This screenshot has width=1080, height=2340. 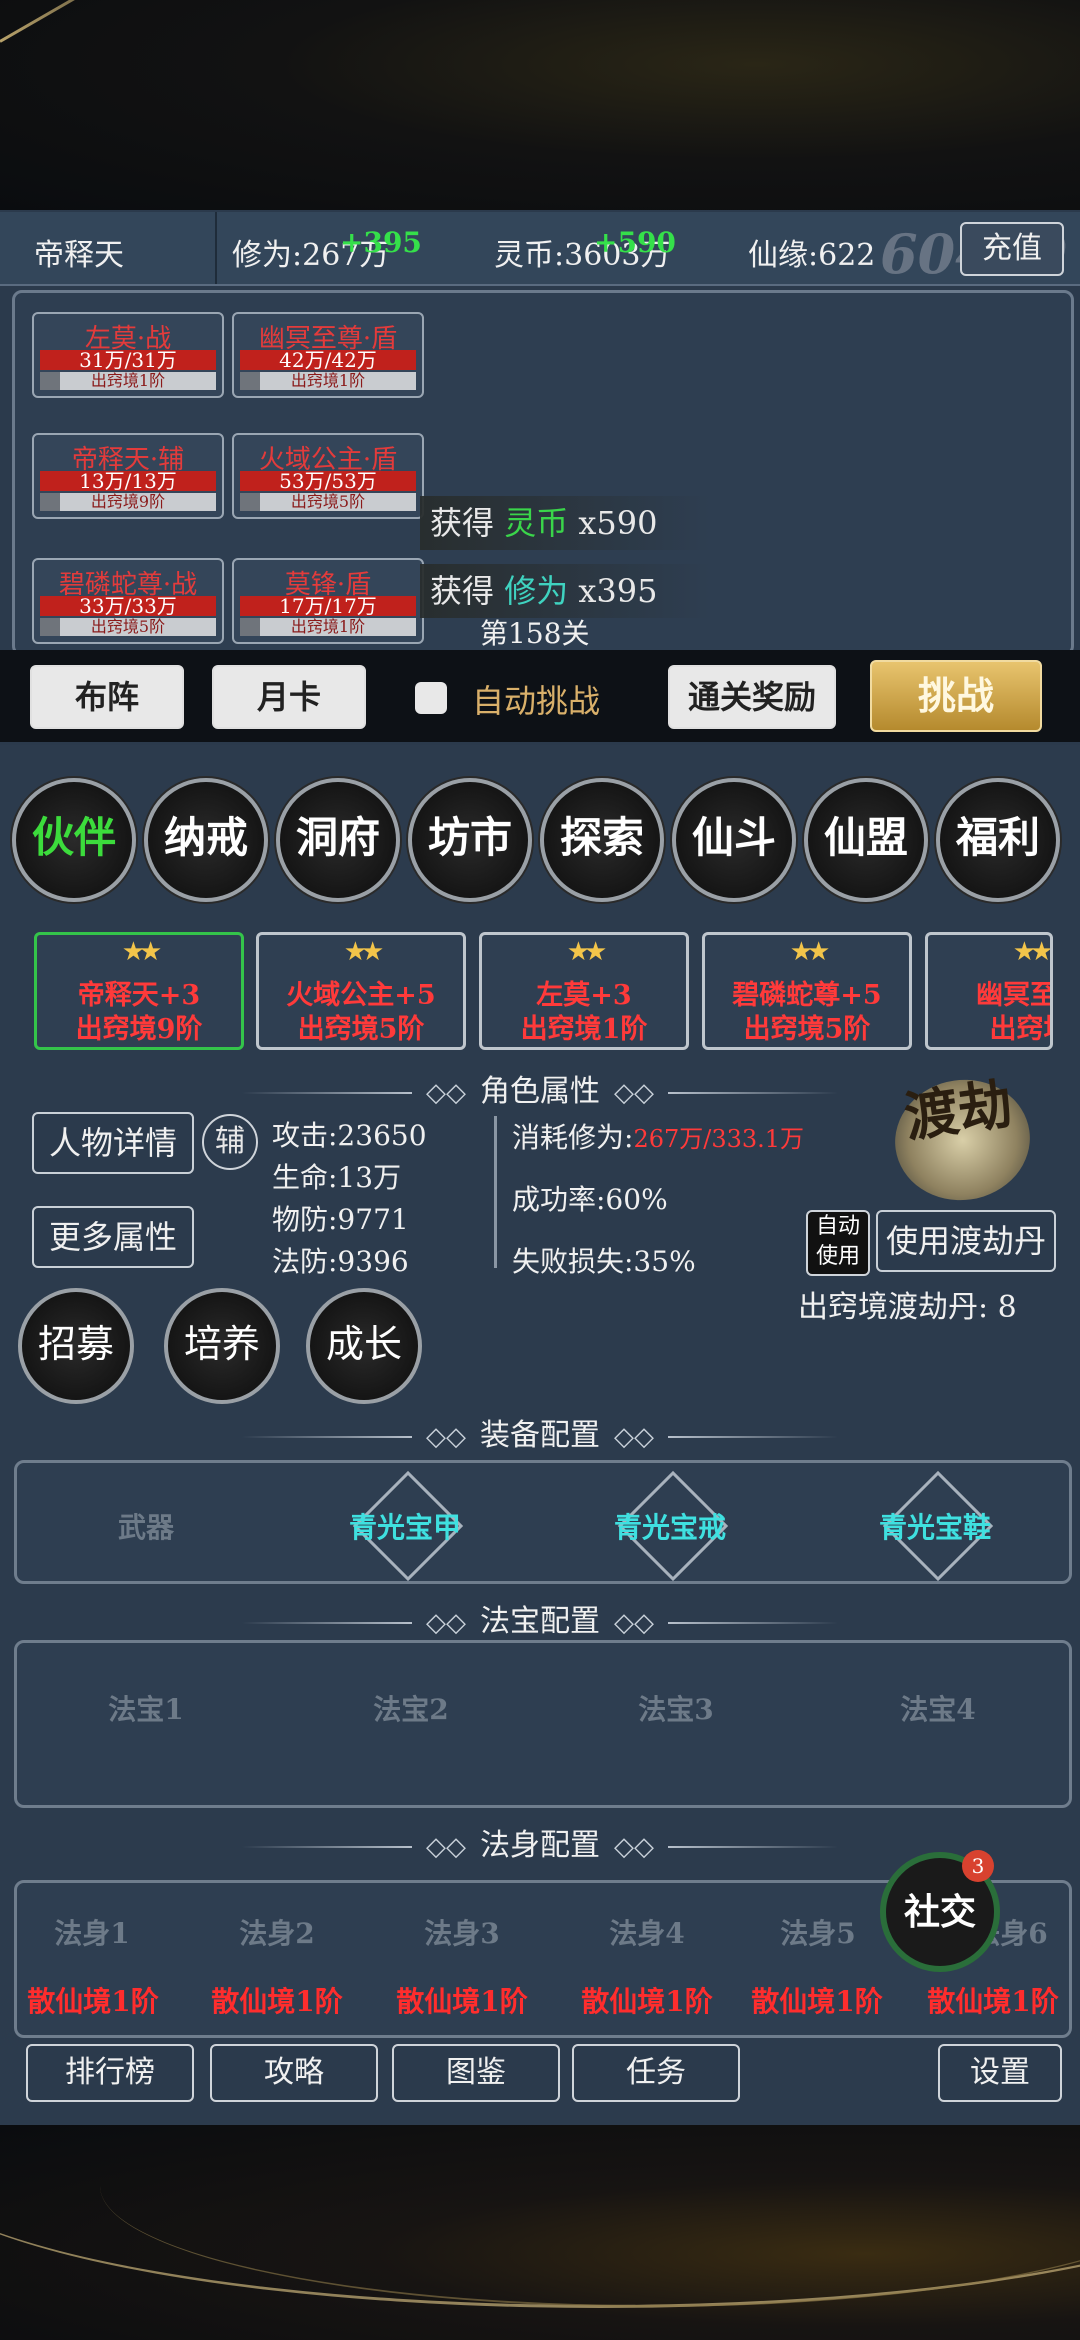 I want to click on partner-card: ★★ 帝释天+3 出窍境9阶, so click(x=139, y=991).